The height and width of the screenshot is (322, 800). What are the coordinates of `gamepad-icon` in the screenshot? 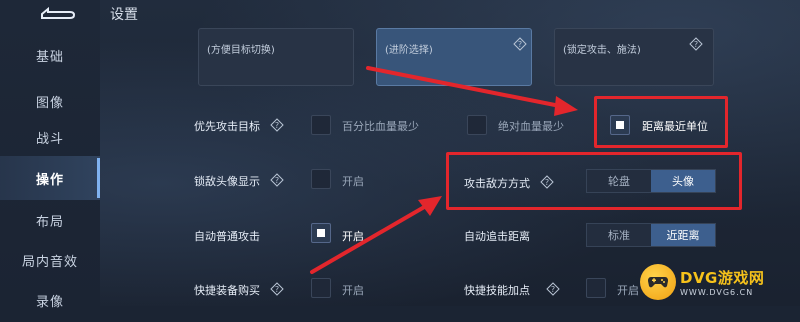 It's located at (658, 282).